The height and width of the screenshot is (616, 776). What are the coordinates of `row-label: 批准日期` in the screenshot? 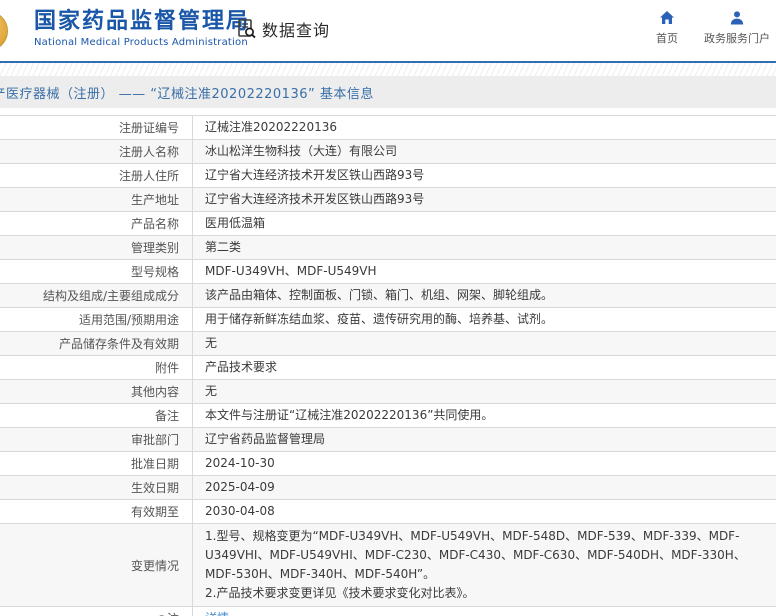 It's located at (96, 463).